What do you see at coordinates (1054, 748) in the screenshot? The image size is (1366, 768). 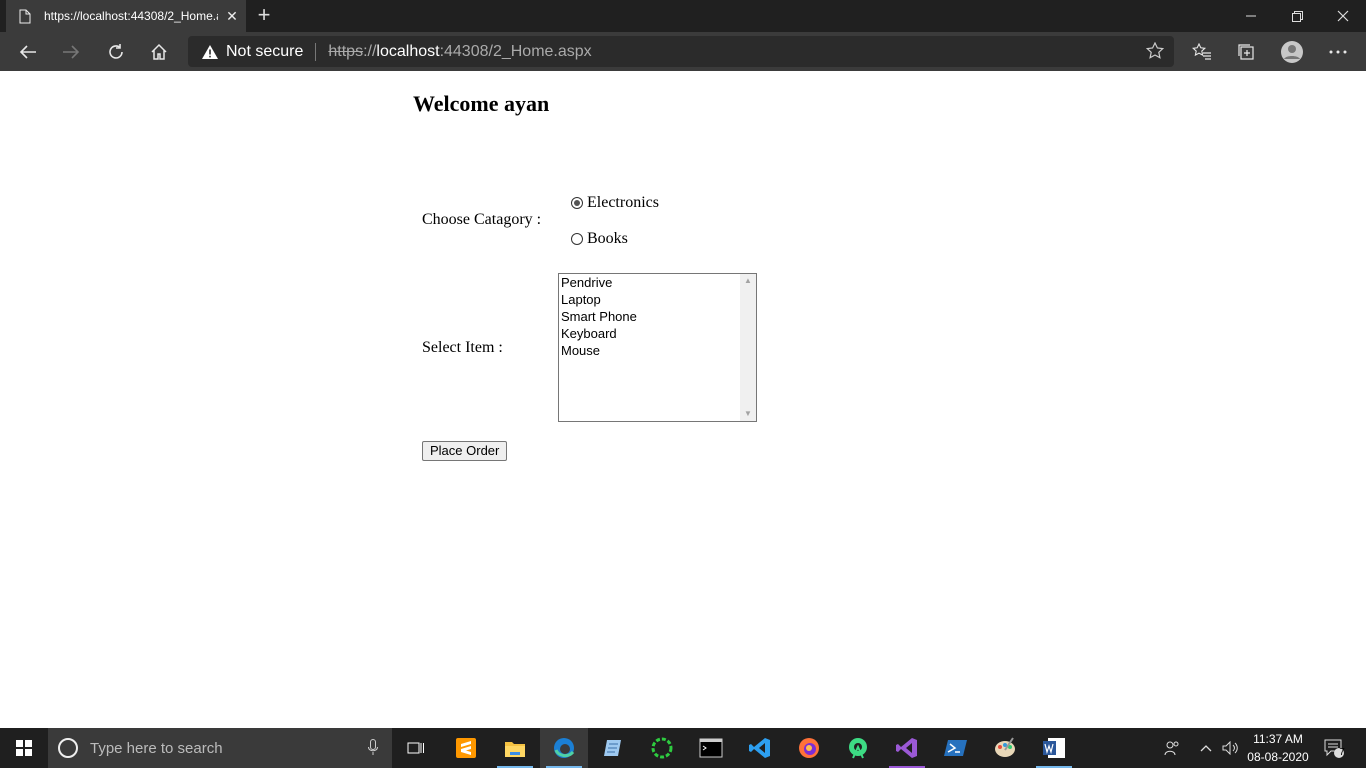 I see `word-icon` at bounding box center [1054, 748].